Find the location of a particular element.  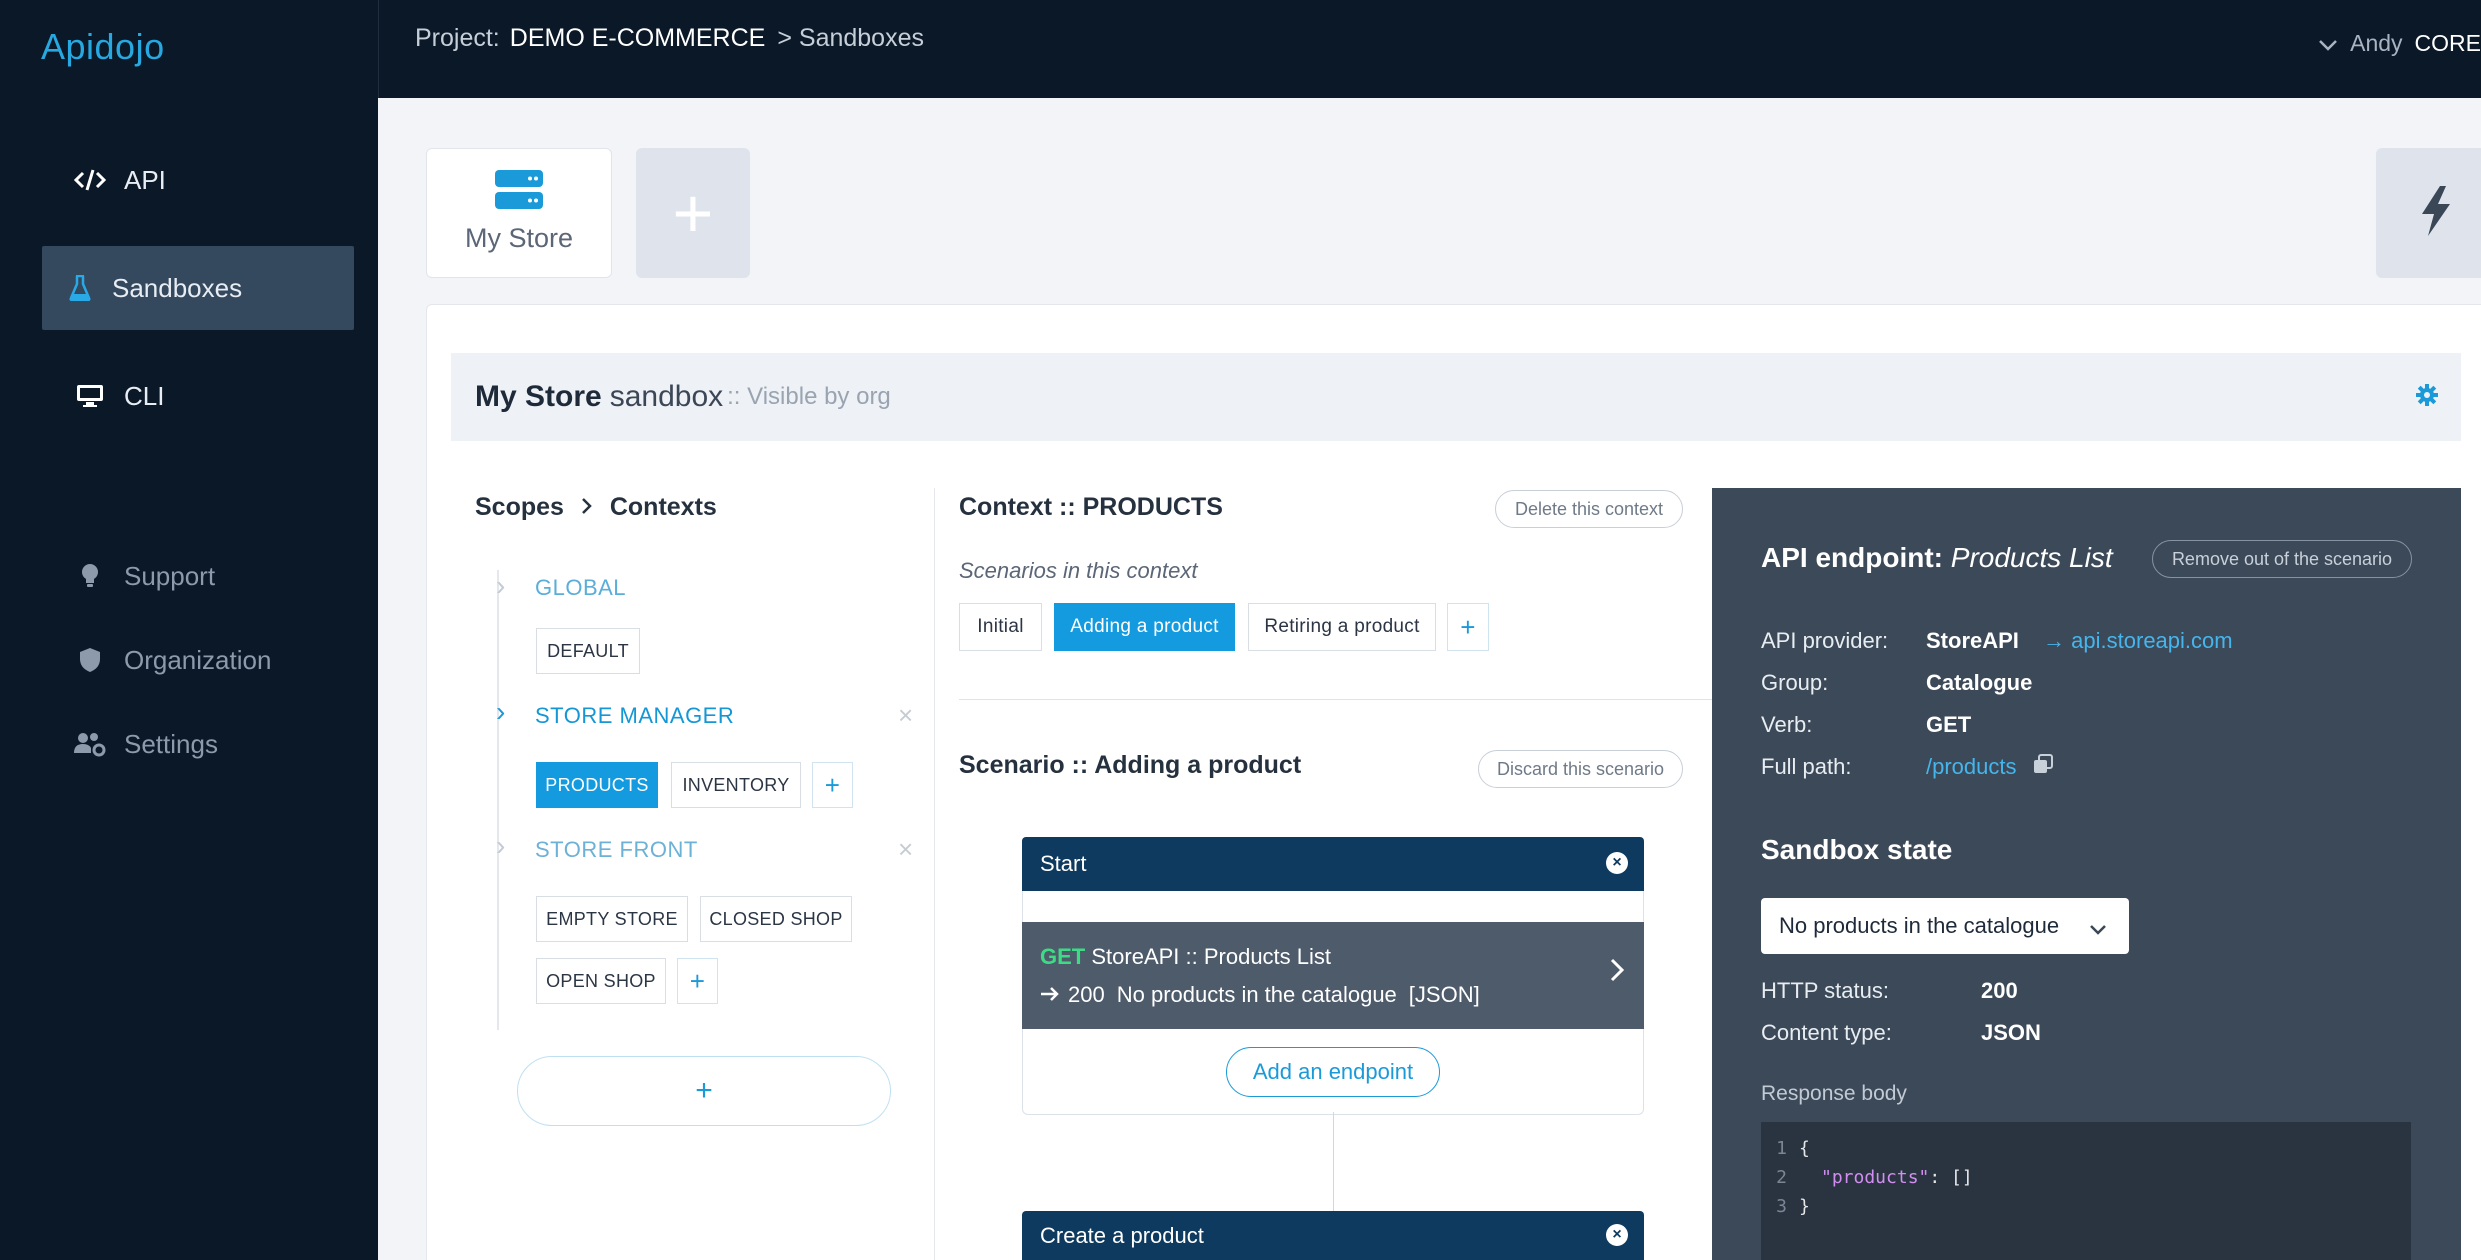

scope-tree-line is located at coordinates (498, 800).